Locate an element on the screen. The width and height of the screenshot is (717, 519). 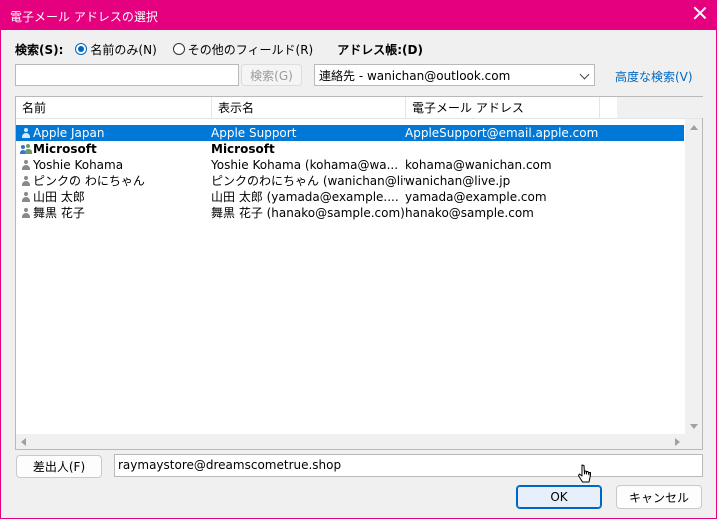
chevron-down-icon is located at coordinates (584, 74).